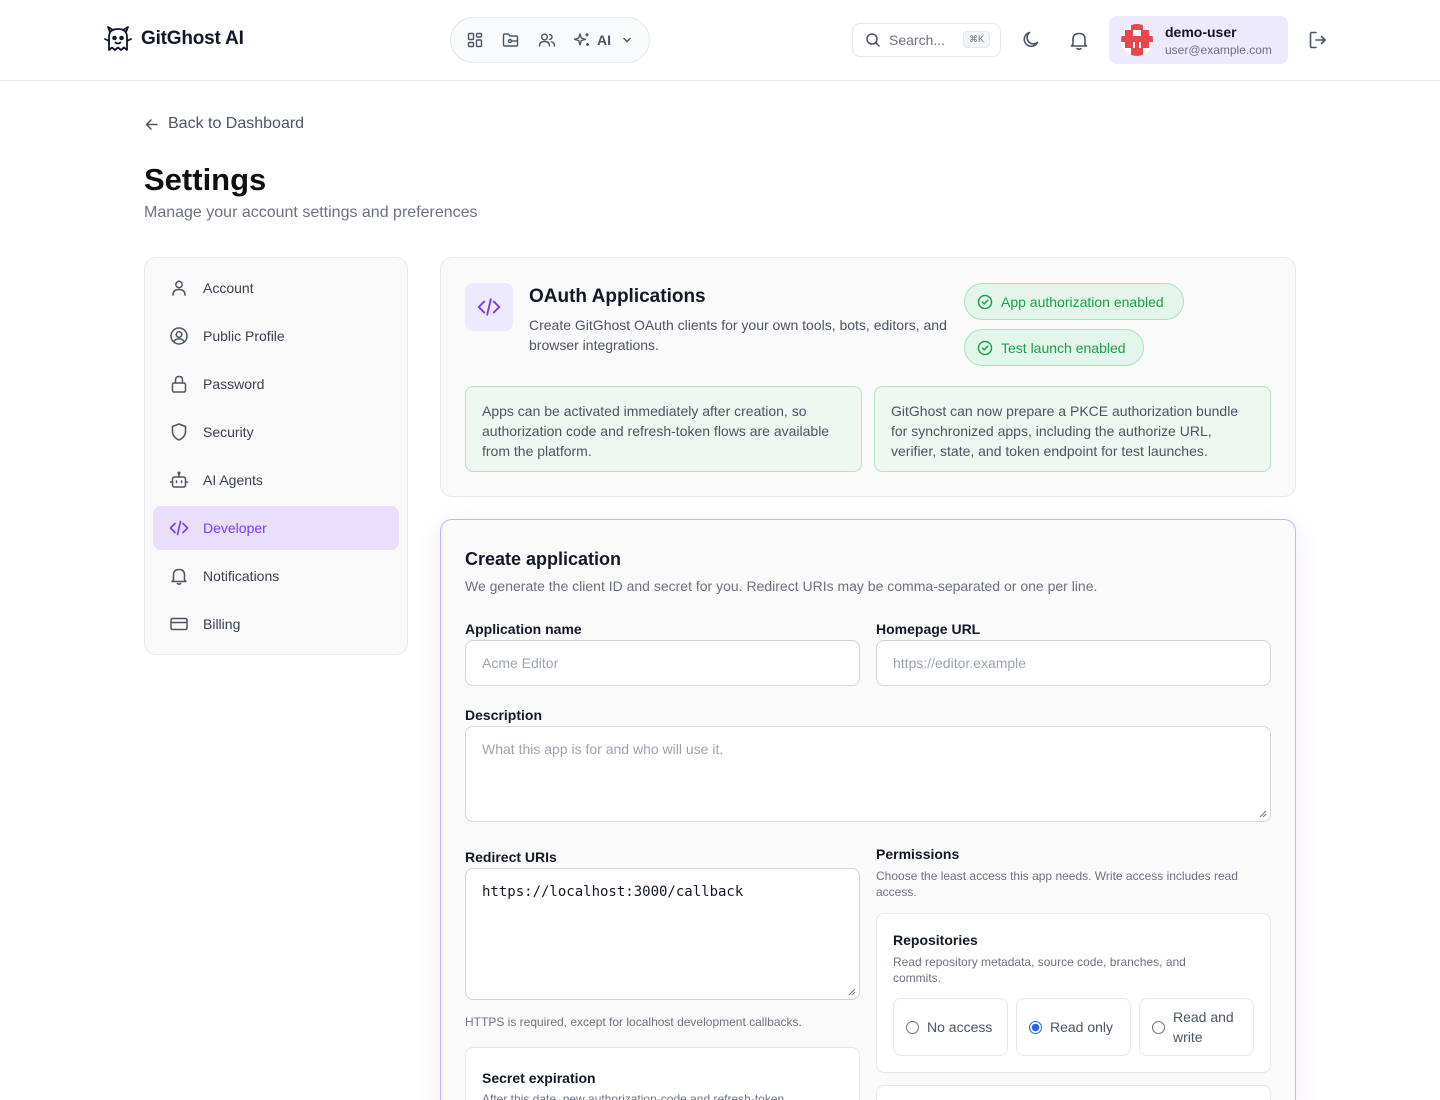 The height and width of the screenshot is (1100, 1440). What do you see at coordinates (935, 940) in the screenshot?
I see `permission-title: Repositories` at bounding box center [935, 940].